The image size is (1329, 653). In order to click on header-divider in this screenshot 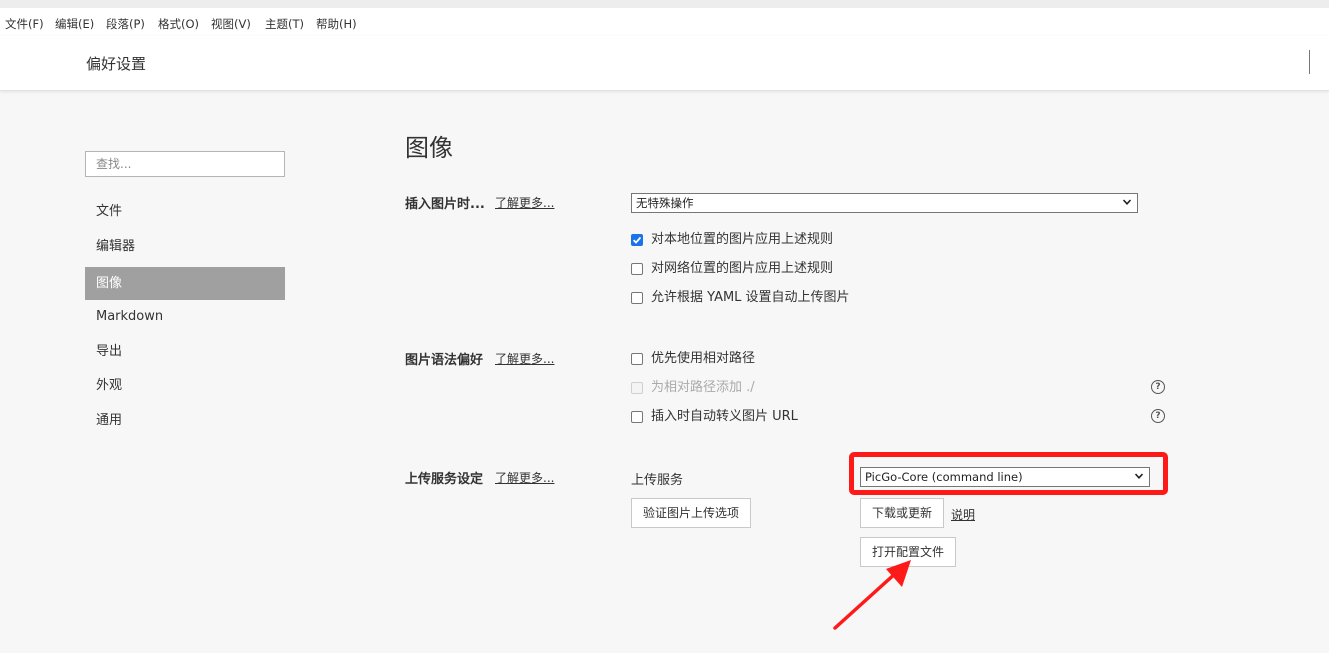, I will do `click(1309, 62)`.